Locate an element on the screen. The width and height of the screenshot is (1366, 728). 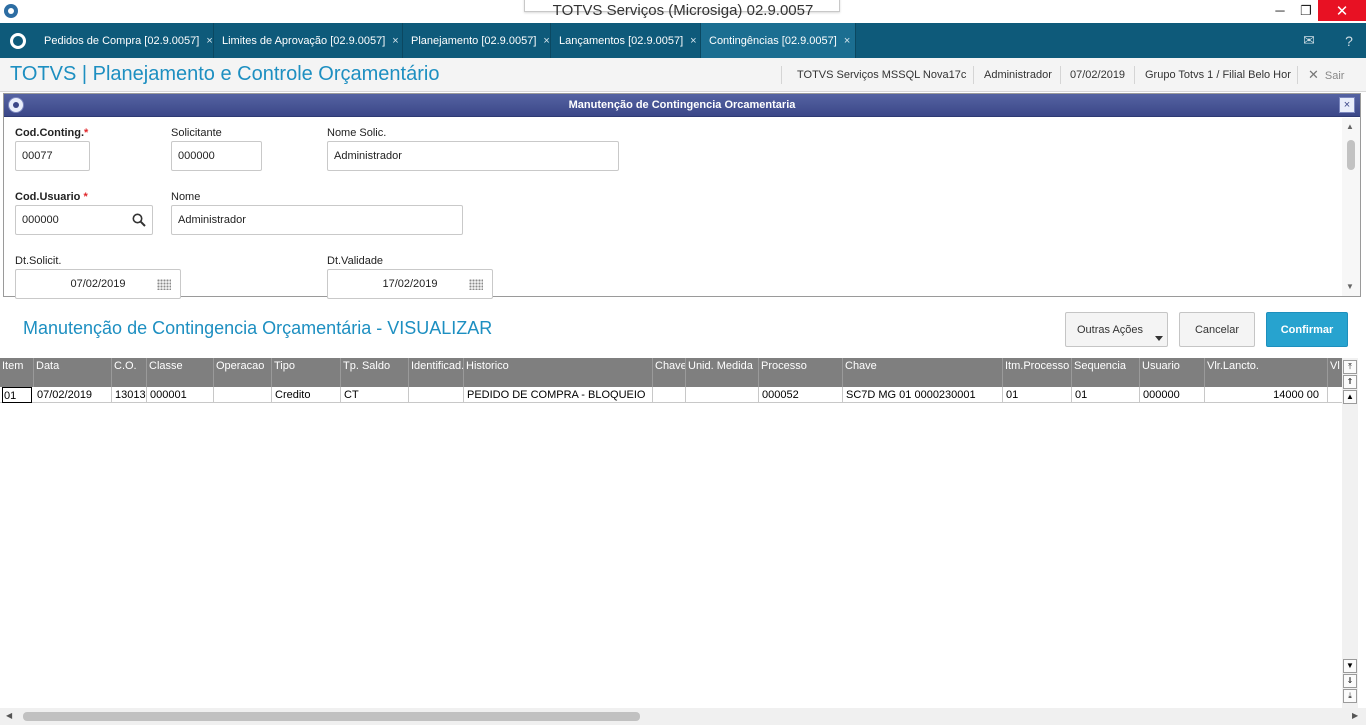
tab-planejamento: Planejamento [02.9.0057] × is located at coordinates (477, 40).